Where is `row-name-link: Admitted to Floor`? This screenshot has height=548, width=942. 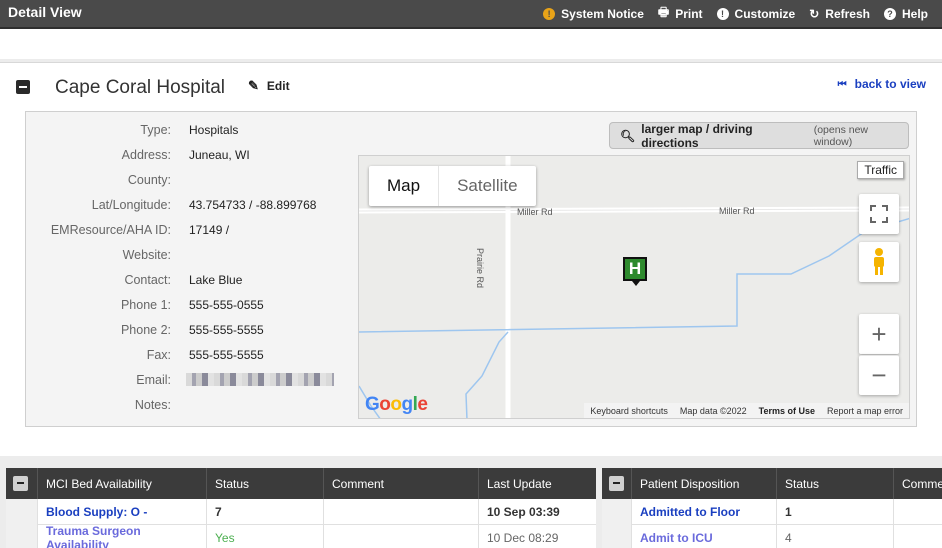
row-name-link: Admitted to Floor is located at coordinates (704, 512).